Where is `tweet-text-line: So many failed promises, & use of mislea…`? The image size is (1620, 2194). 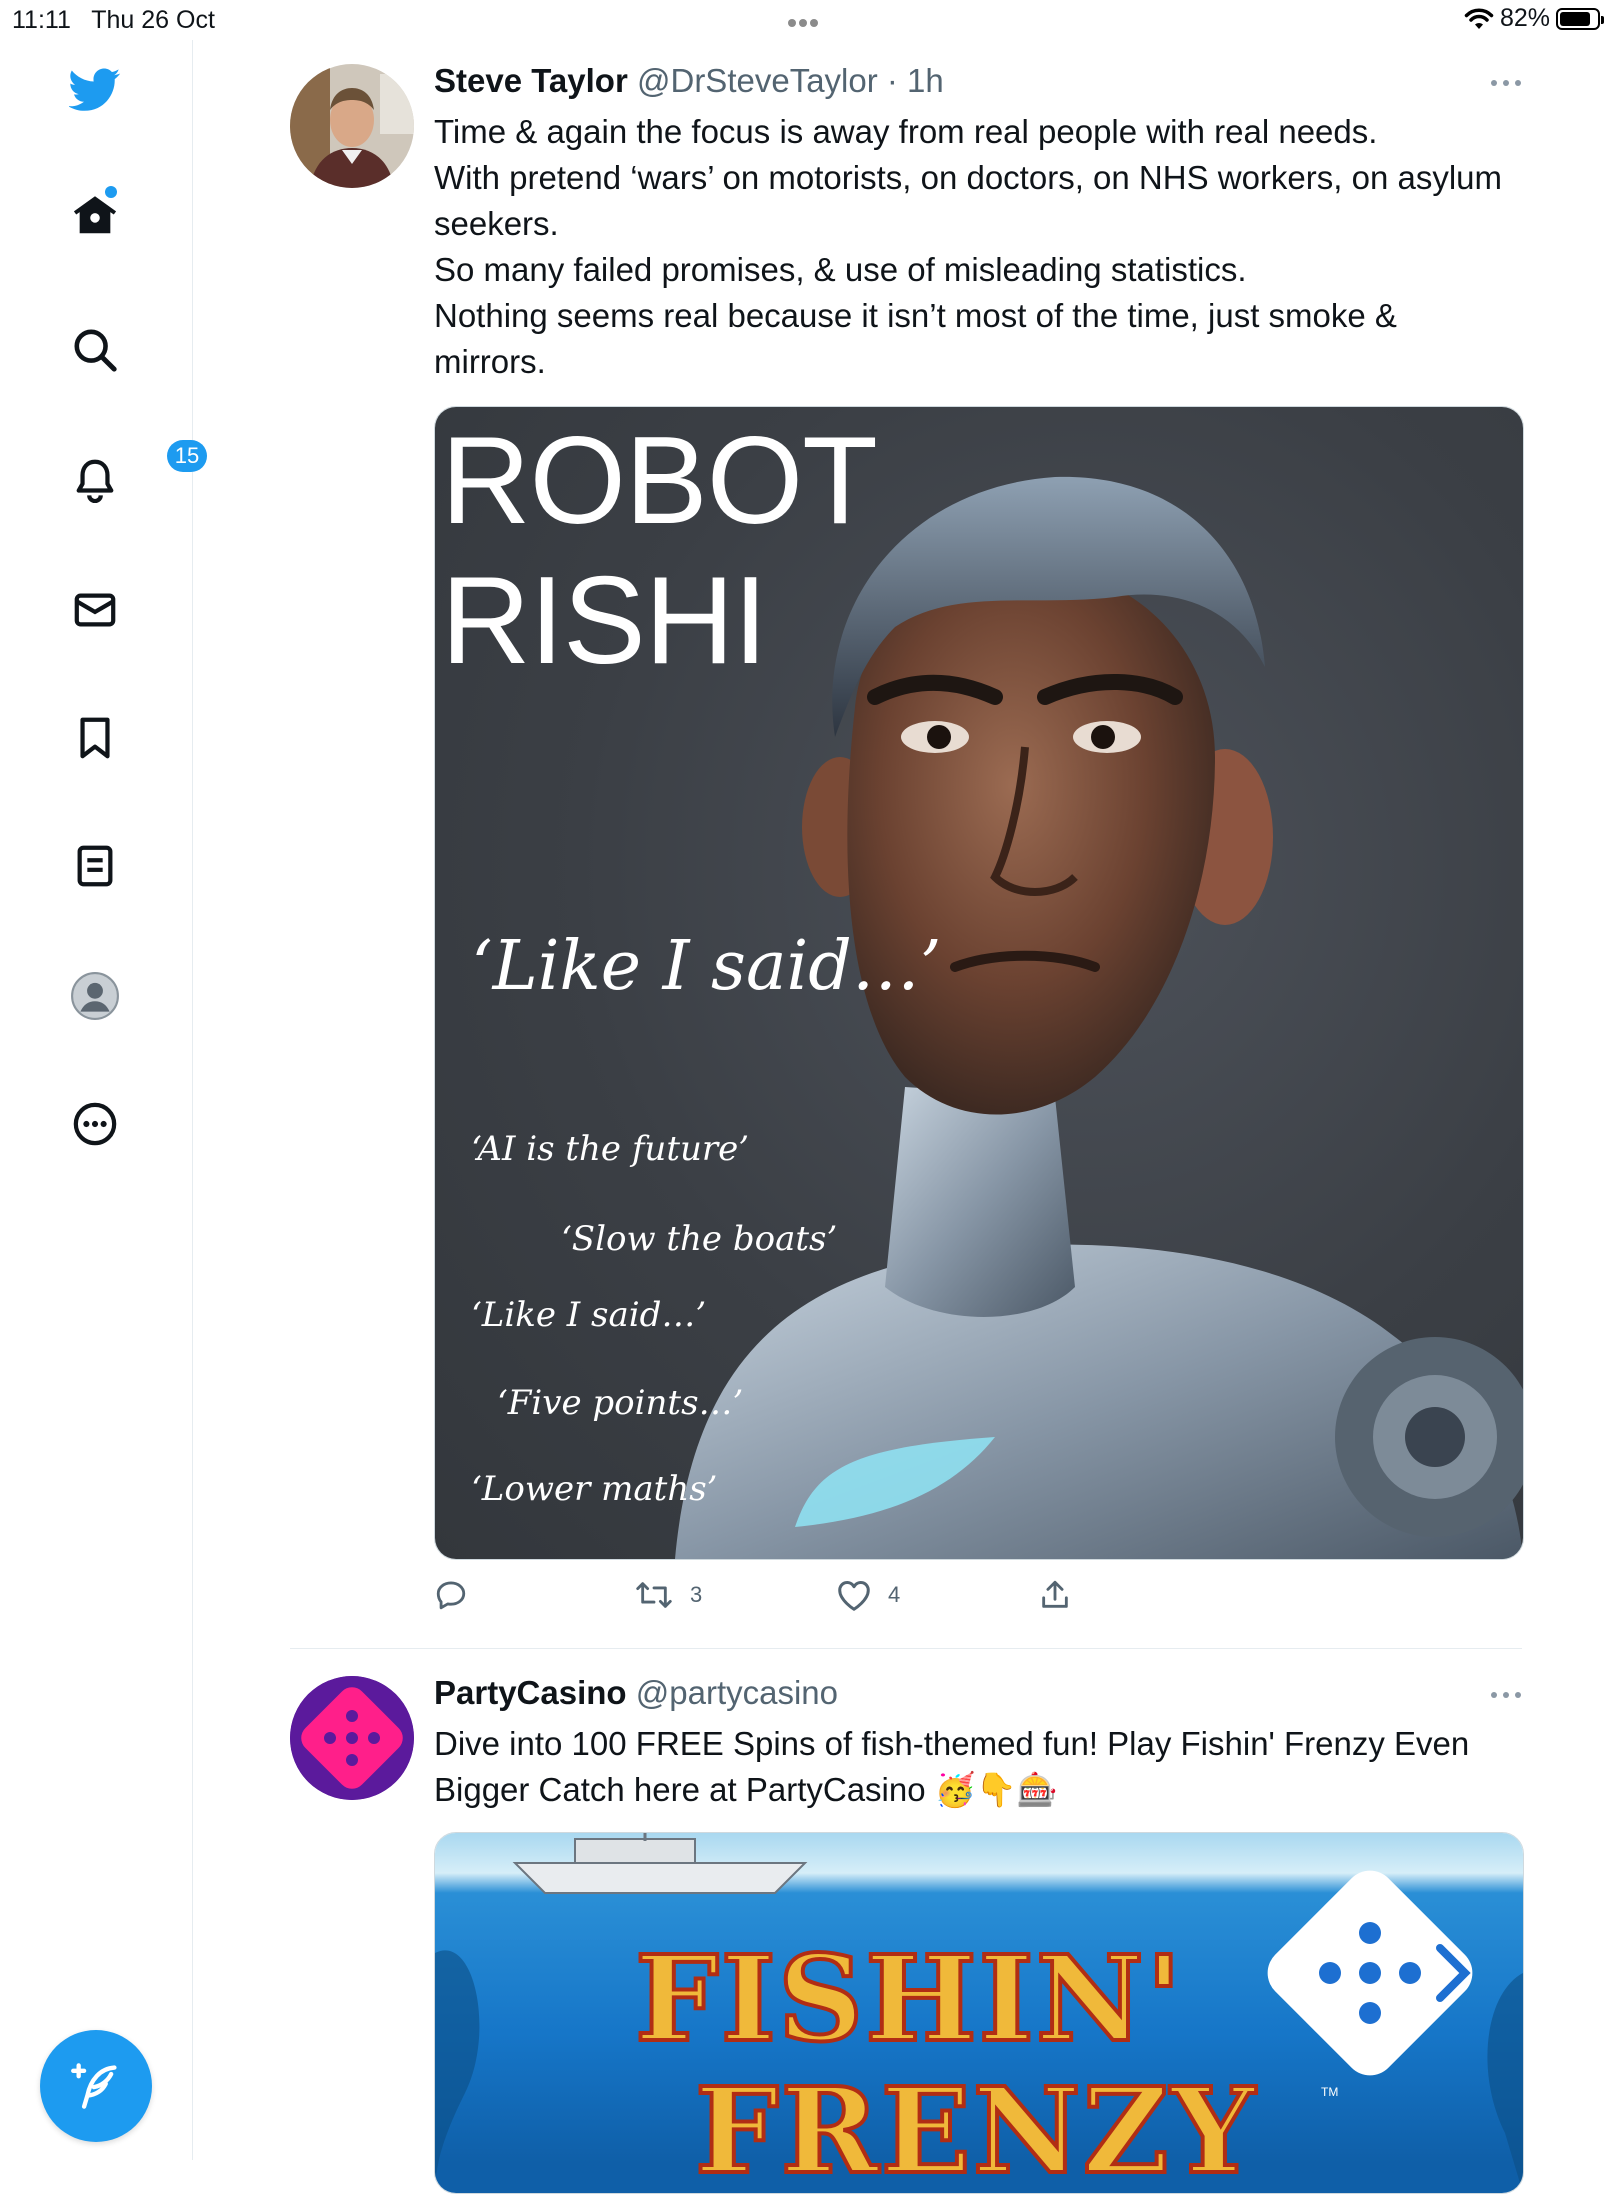
tweet-text-line: So many failed promises, & use of mislea… is located at coordinates (840, 269).